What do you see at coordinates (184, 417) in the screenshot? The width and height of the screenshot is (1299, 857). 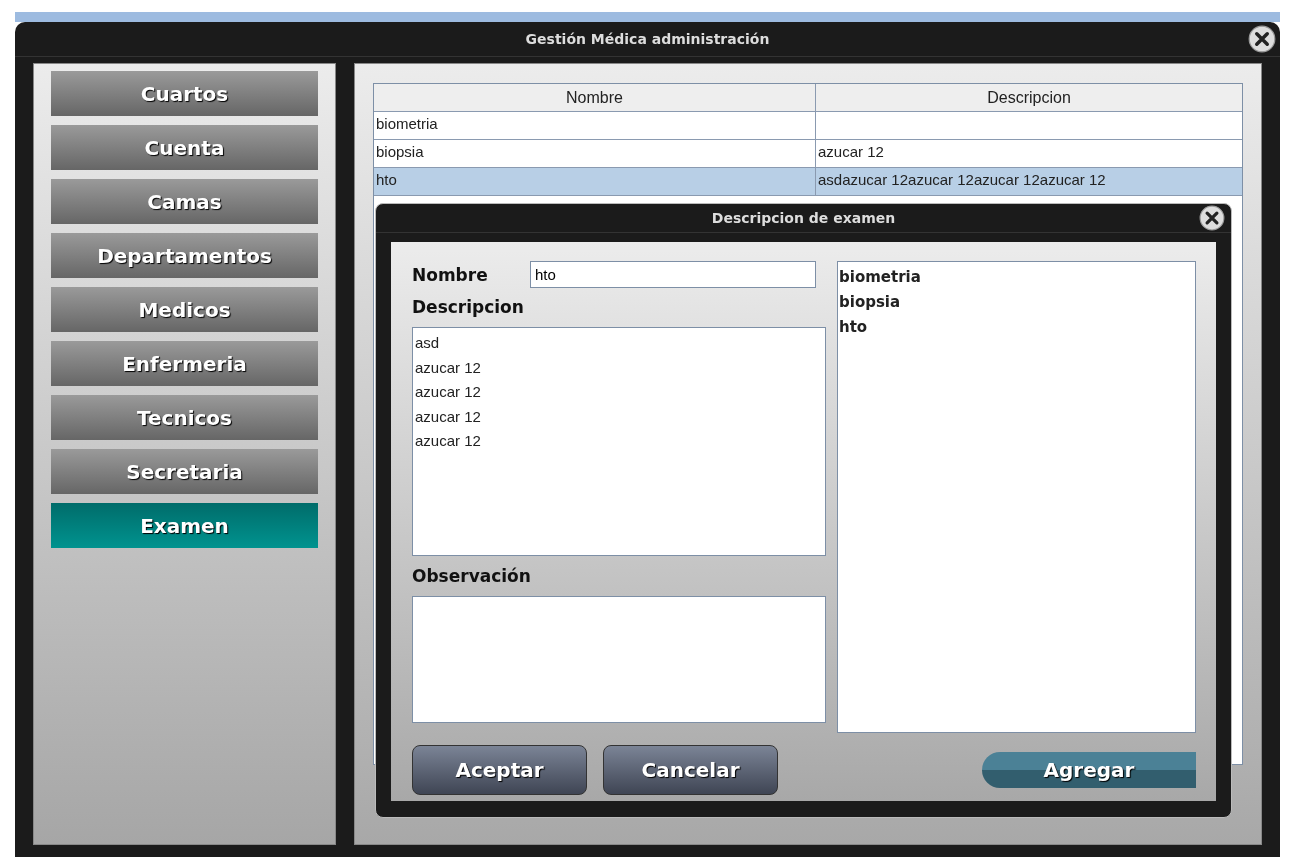 I see `sidebar-item: Tecnicos` at bounding box center [184, 417].